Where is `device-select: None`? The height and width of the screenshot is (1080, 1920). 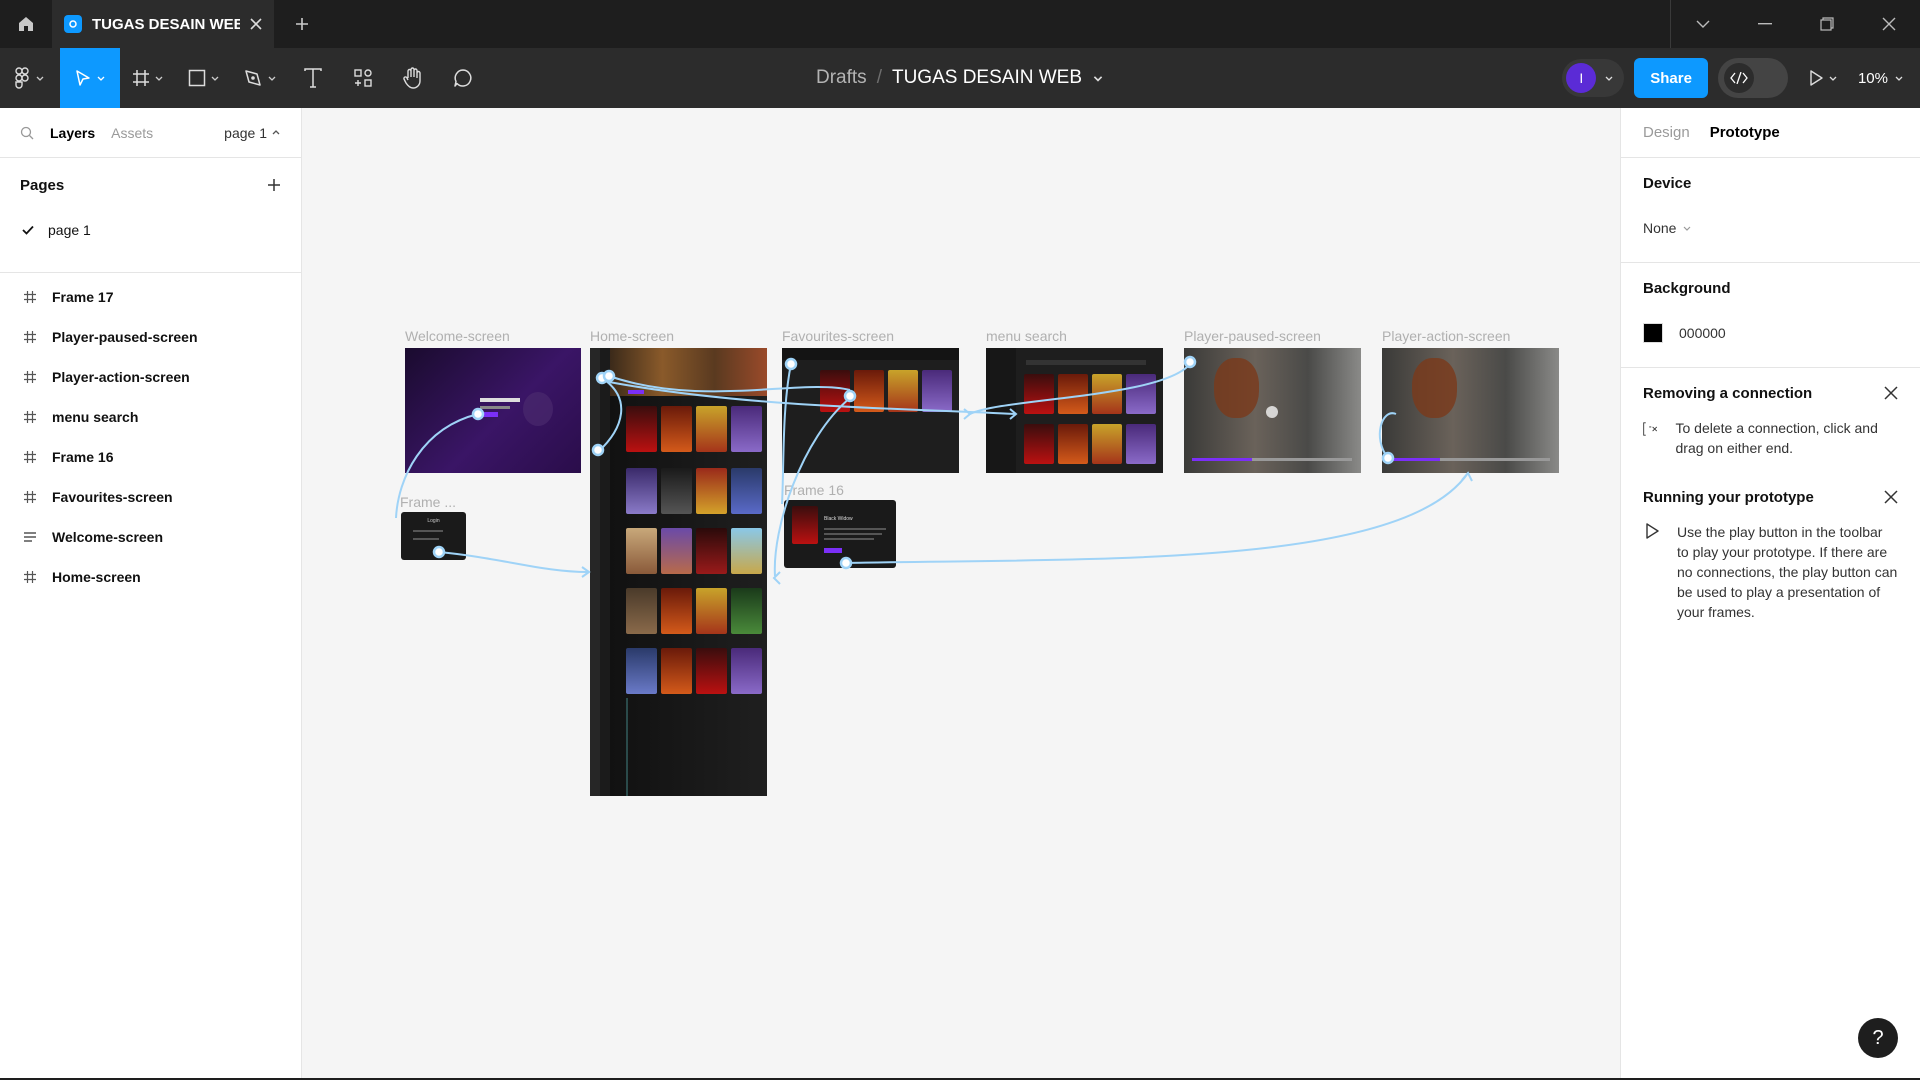
device-select: None is located at coordinates (1770, 228).